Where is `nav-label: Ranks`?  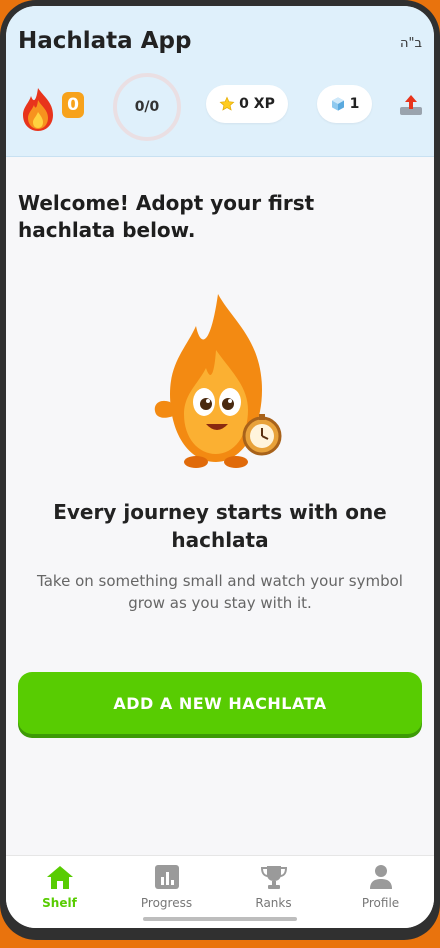
nav-label: Ranks is located at coordinates (273, 903).